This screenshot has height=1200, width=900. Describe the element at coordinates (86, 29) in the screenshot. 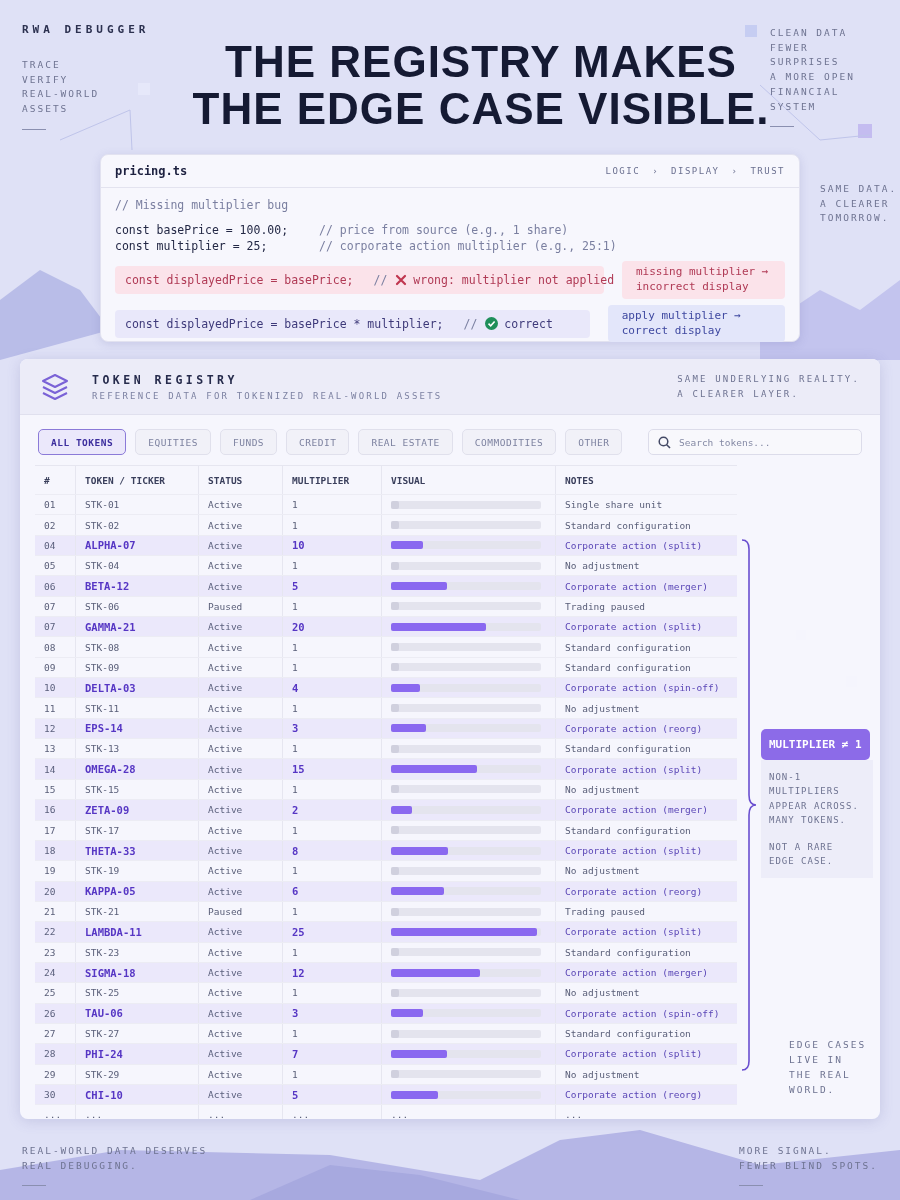

I see `brand-name: RWA DEBUGGER` at that location.